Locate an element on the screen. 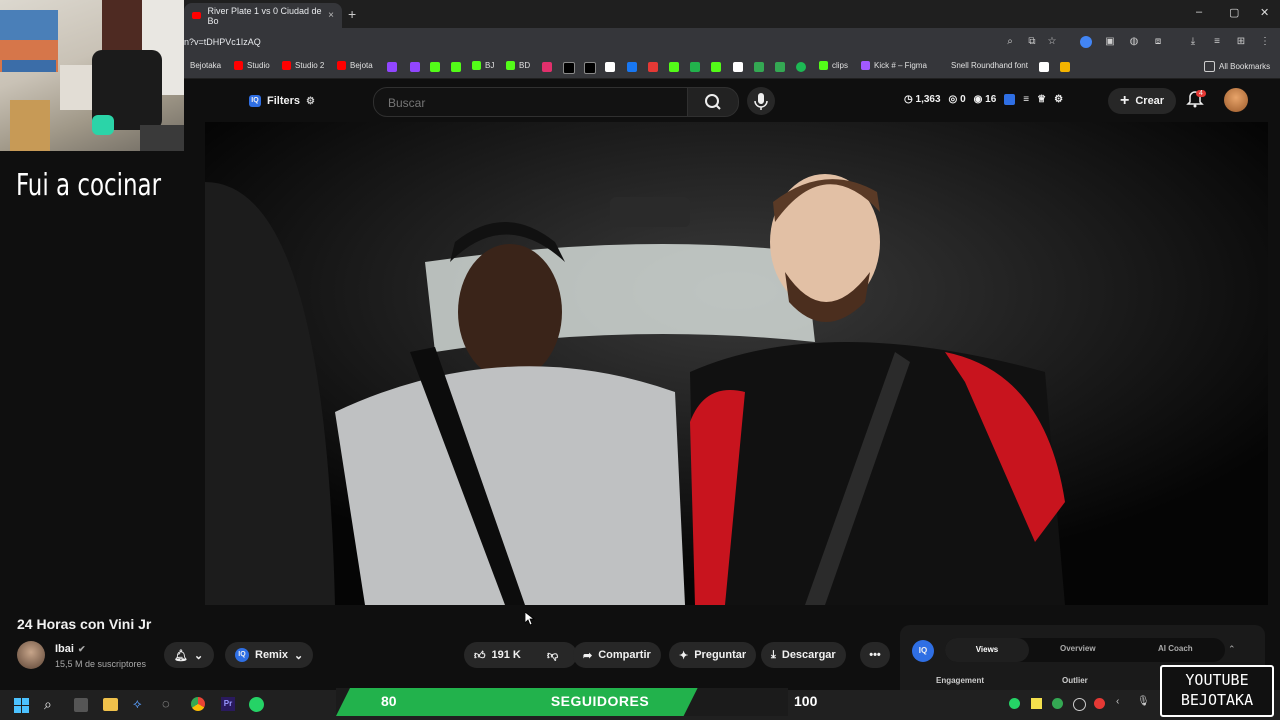 This screenshot has width=1280, height=720. subscribed-notifications-button: 🔔︎ ⌄ is located at coordinates (189, 655).